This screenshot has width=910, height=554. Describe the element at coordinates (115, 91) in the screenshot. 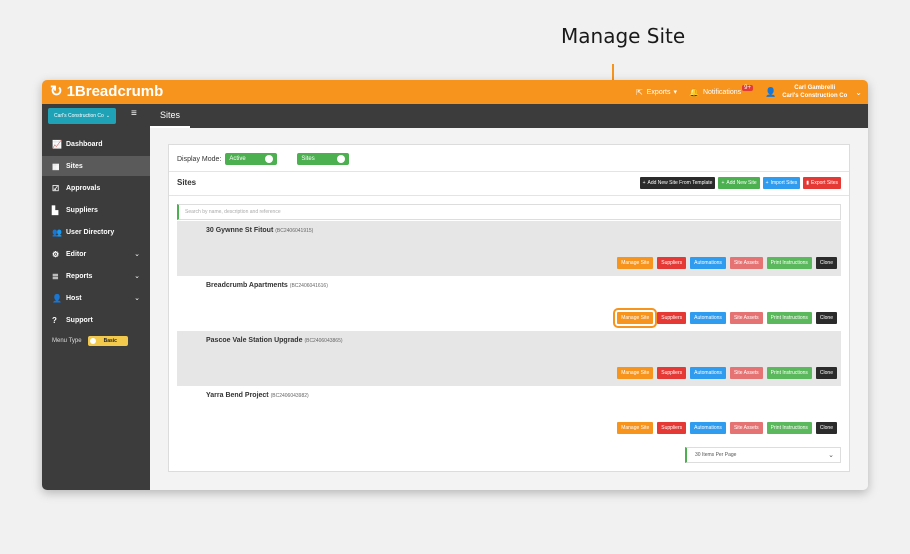

I see `brand-name: 1Breadcrumb` at that location.